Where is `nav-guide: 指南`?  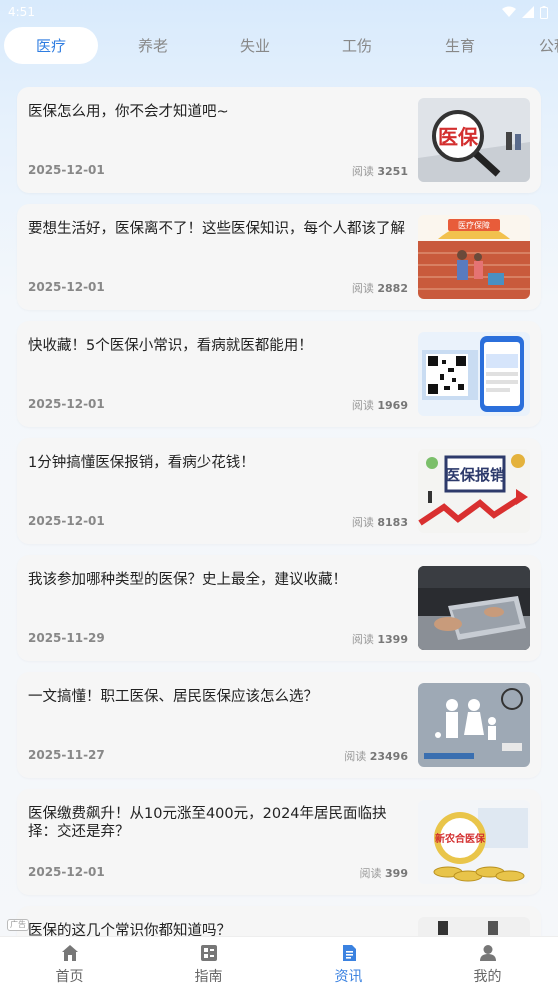 nav-guide: 指南 is located at coordinates (208, 964).